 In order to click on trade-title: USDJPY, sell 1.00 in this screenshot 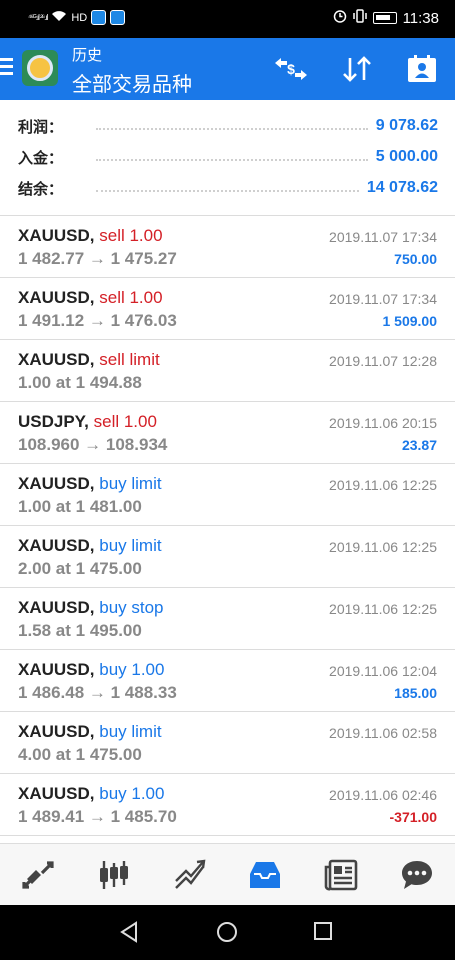, I will do `click(87, 422)`.